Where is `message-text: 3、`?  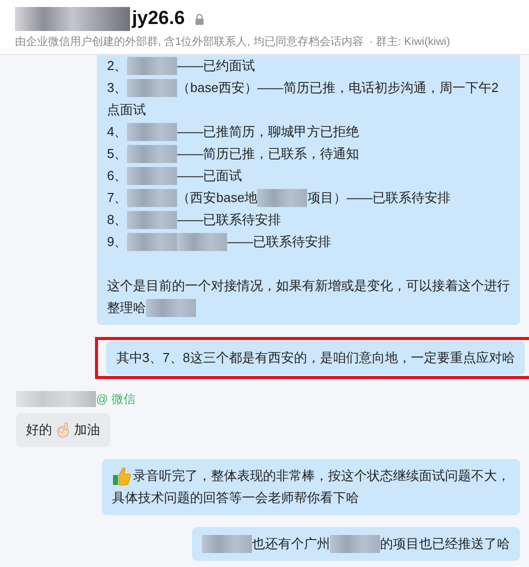
message-text: 3、 is located at coordinates (117, 88).